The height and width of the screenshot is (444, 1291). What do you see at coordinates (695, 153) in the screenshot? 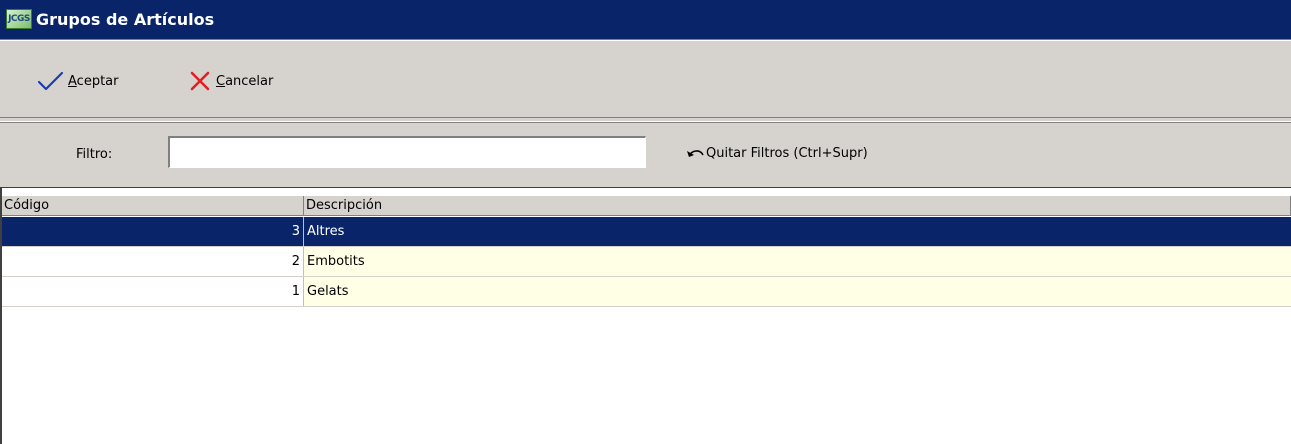
I see `undo-arrow-icon` at bounding box center [695, 153].